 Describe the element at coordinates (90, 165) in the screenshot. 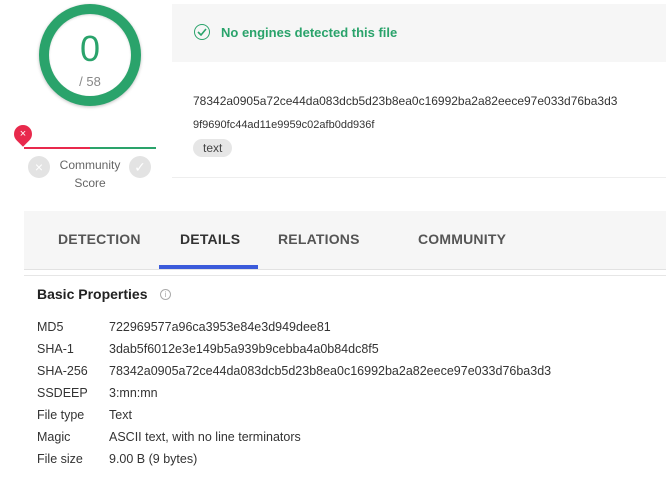

I see `community-score-label-line1: Community` at that location.